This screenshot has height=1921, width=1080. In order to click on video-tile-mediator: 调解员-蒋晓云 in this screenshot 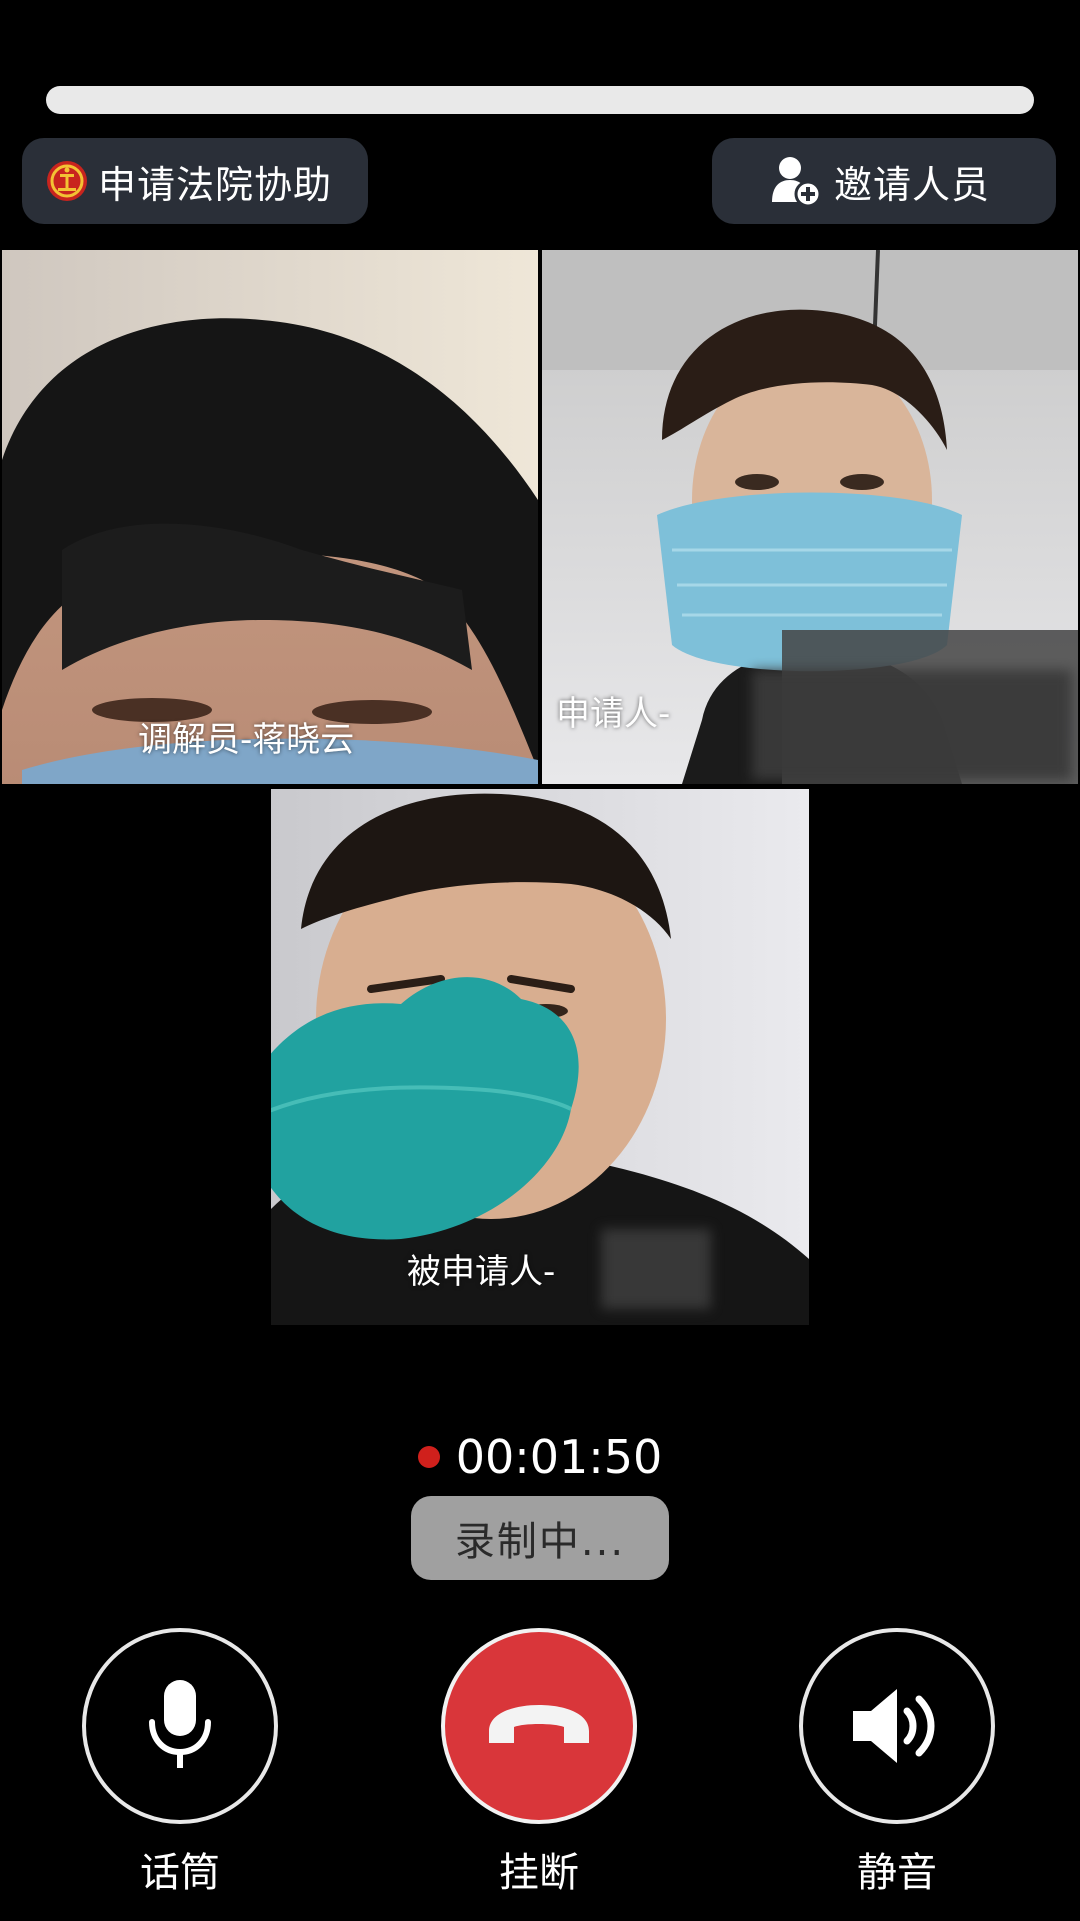, I will do `click(270, 517)`.